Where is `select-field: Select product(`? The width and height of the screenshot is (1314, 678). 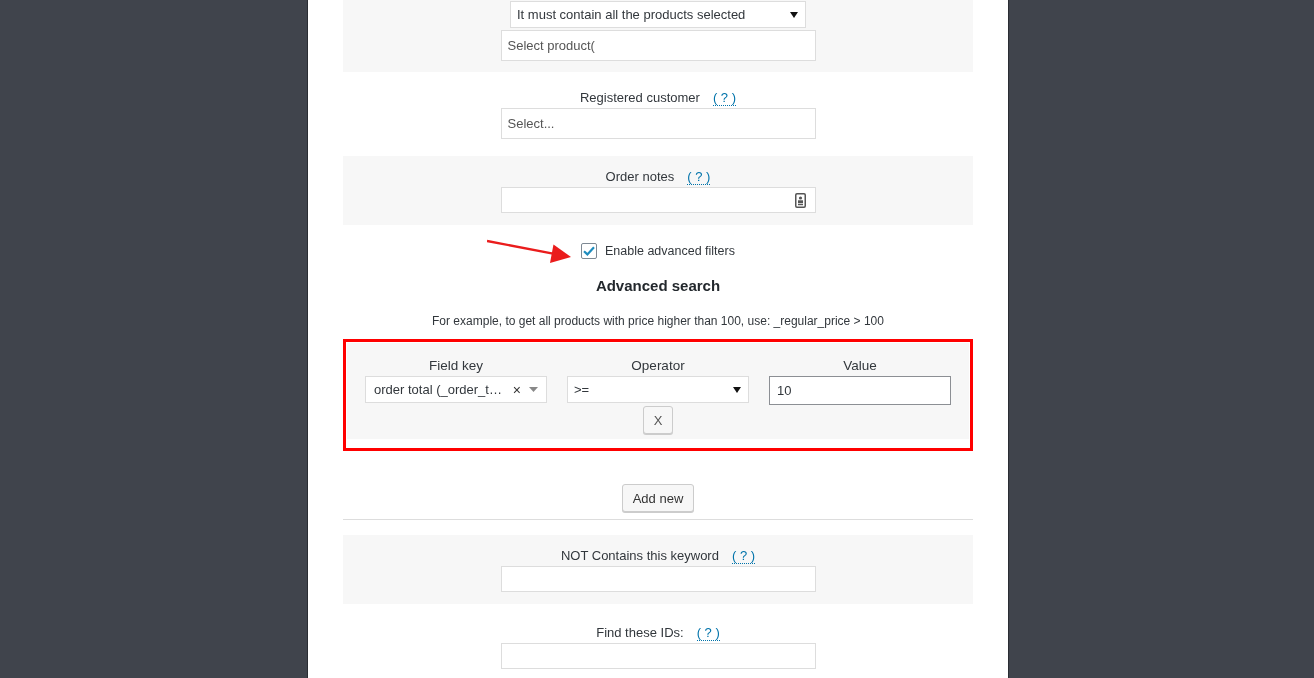
select-field: Select product( is located at coordinates (658, 45).